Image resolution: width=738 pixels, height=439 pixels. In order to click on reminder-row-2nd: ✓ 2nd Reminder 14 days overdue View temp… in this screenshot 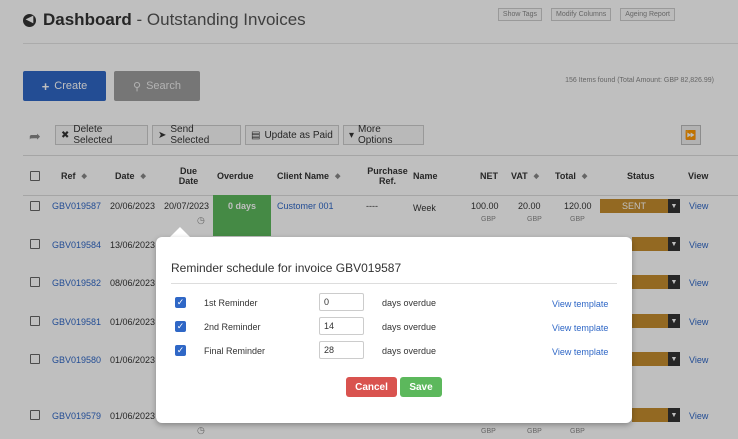, I will do `click(394, 327)`.